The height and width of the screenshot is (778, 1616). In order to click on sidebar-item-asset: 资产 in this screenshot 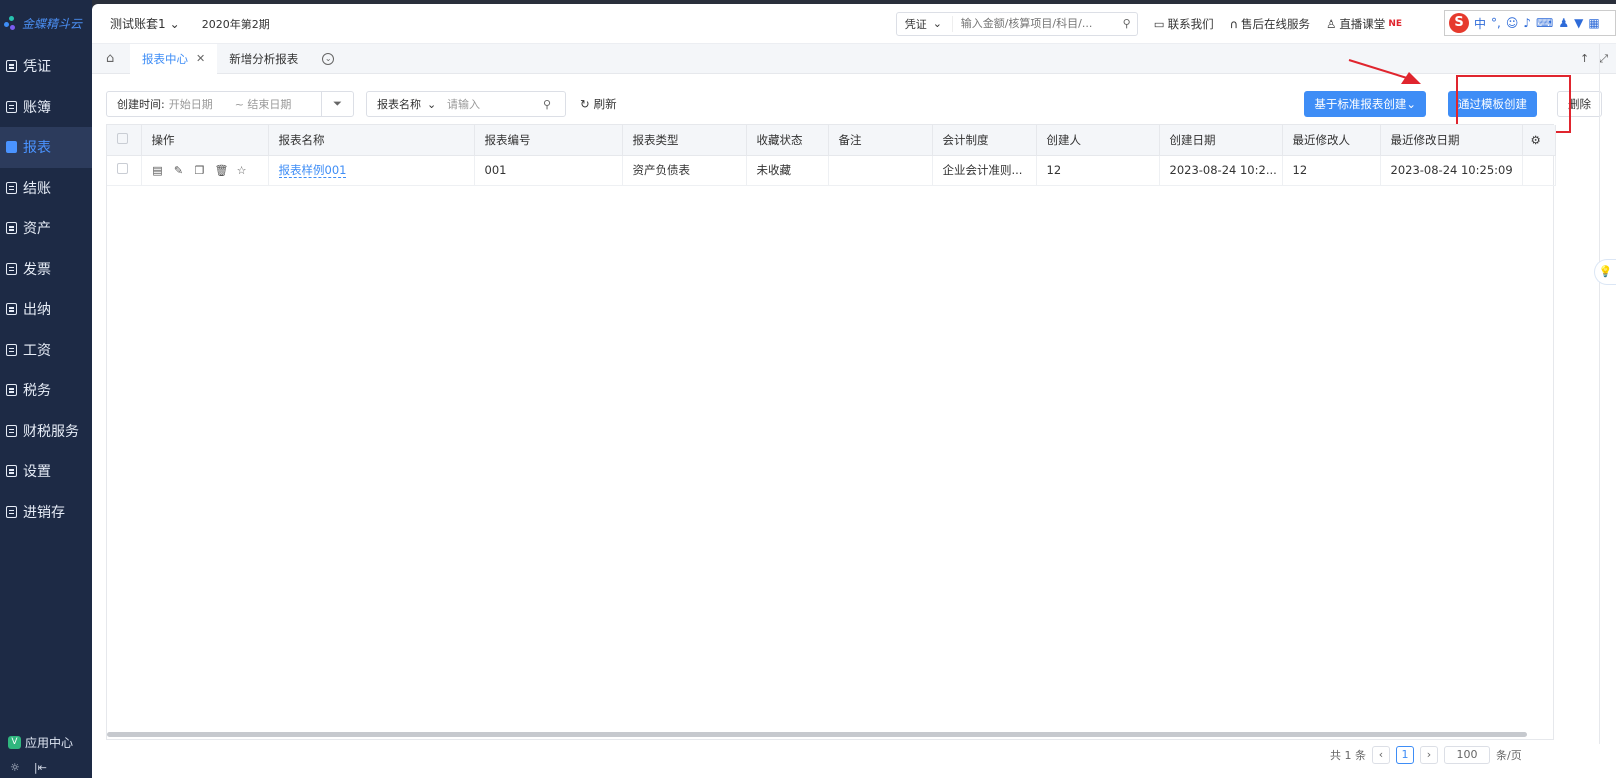, I will do `click(46, 228)`.